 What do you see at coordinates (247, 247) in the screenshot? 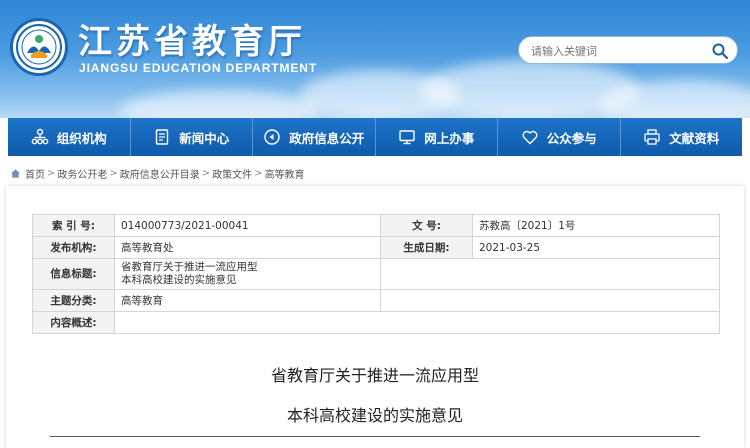
I see `publisher-value: 高等教育处` at bounding box center [247, 247].